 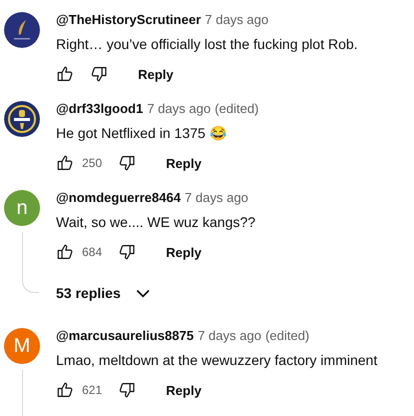 I want to click on comment-text: Lmao, meltdown at the wewuzzery factory imminent, so click(x=217, y=360).